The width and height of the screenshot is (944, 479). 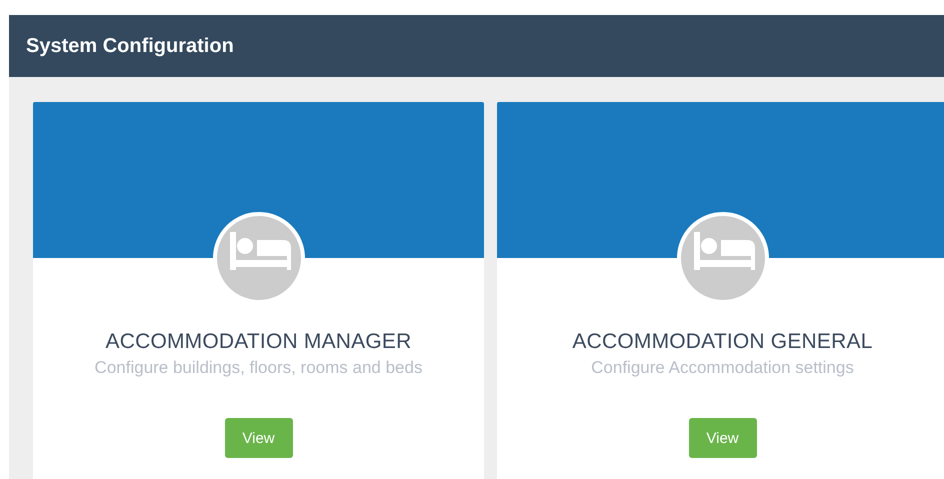 I want to click on page-title: System Configuration, so click(x=130, y=46).